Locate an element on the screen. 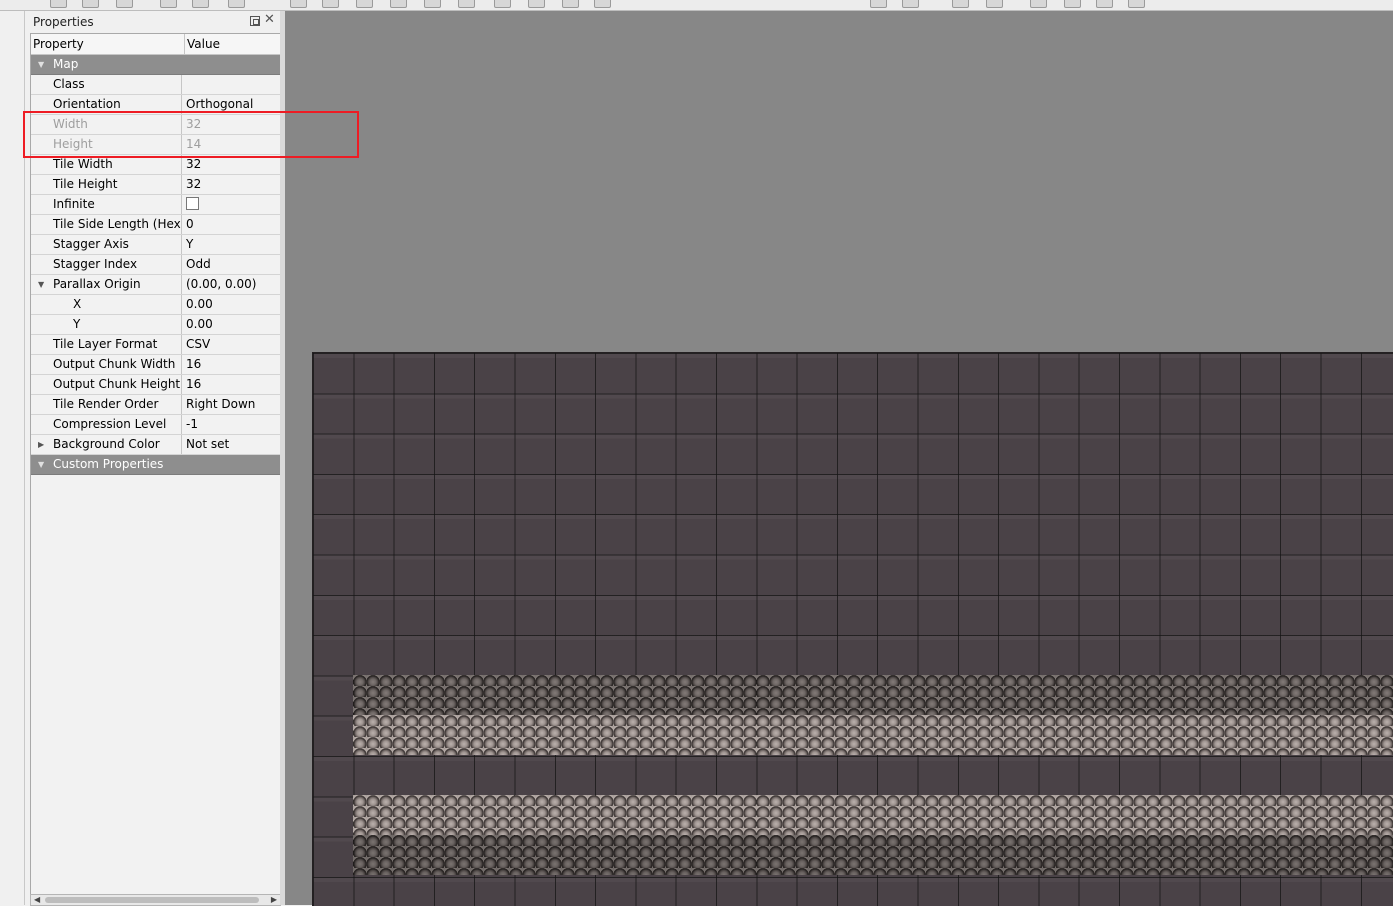 The image size is (1393, 906). property-label: Parallax Origin is located at coordinates (97, 284).